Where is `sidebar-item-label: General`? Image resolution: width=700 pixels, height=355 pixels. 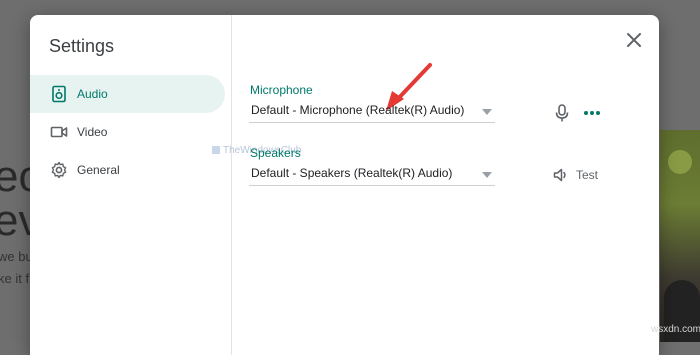
sidebar-item-label: General is located at coordinates (98, 170).